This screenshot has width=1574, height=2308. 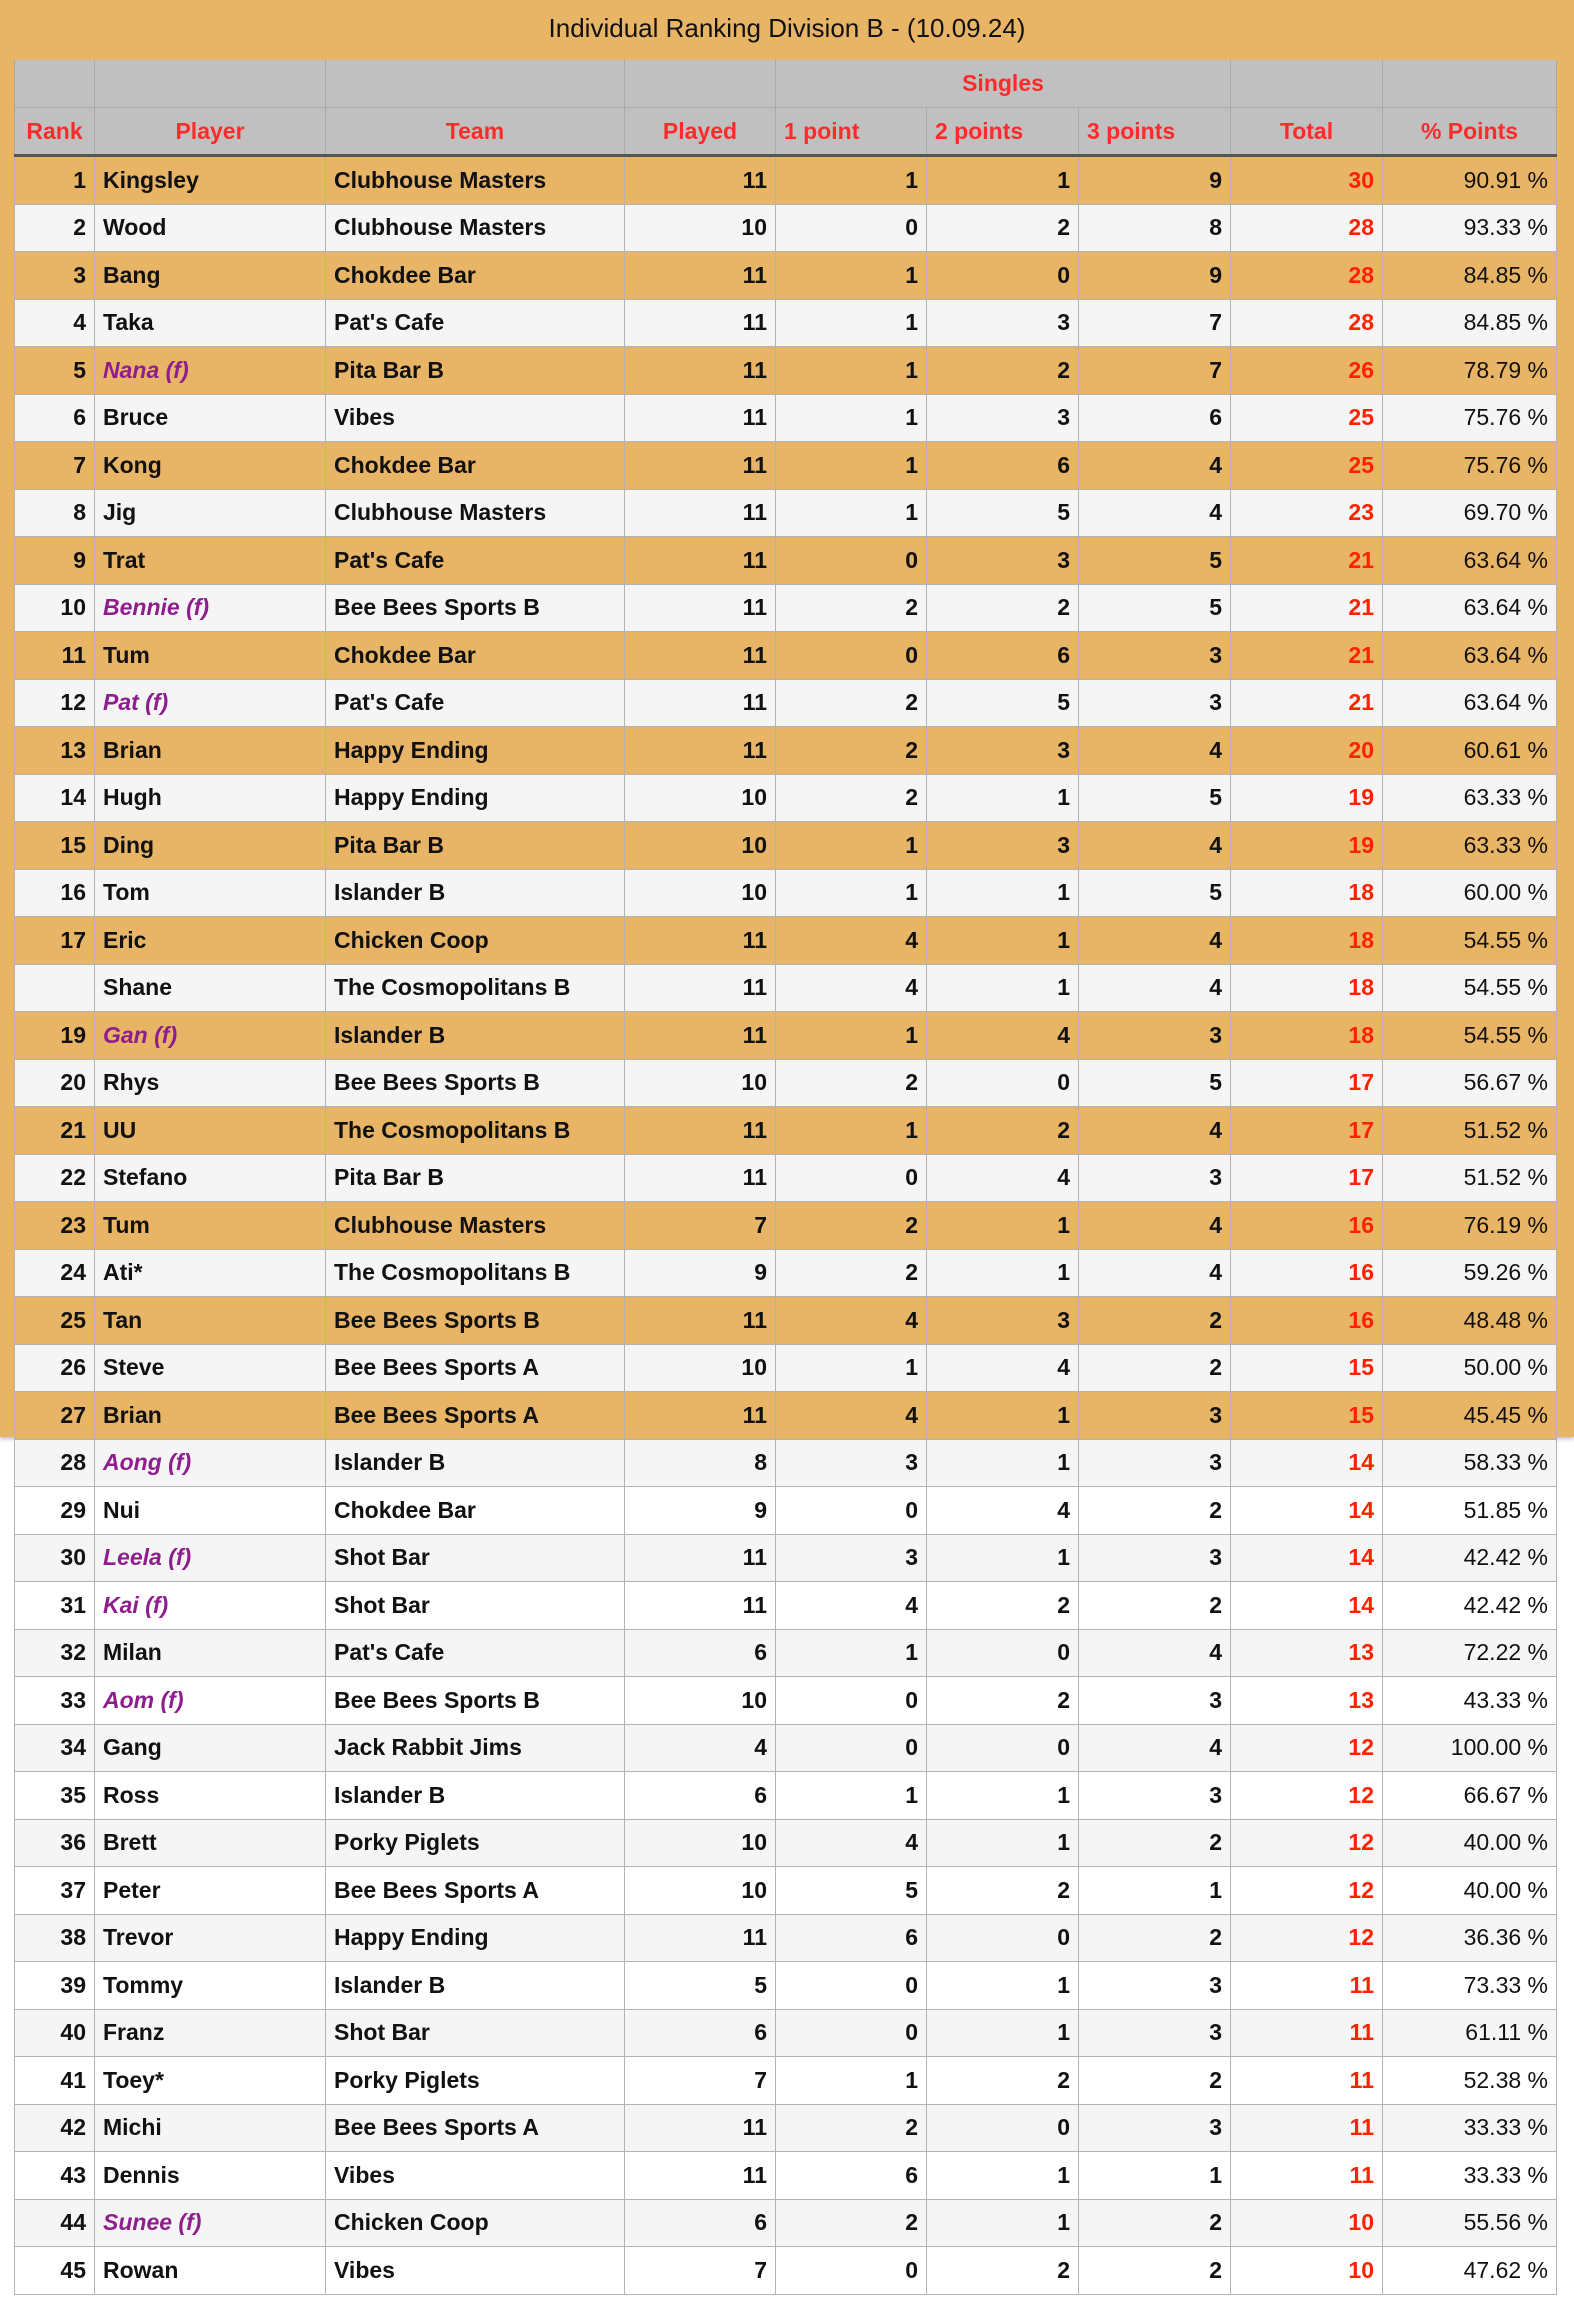 What do you see at coordinates (54, 1272) in the screenshot?
I see `rank-cell: 24` at bounding box center [54, 1272].